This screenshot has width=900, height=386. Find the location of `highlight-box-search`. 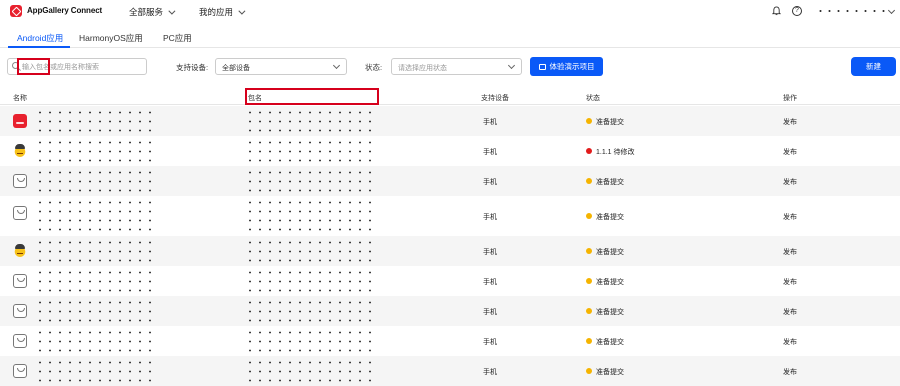

highlight-box-search is located at coordinates (33, 66).